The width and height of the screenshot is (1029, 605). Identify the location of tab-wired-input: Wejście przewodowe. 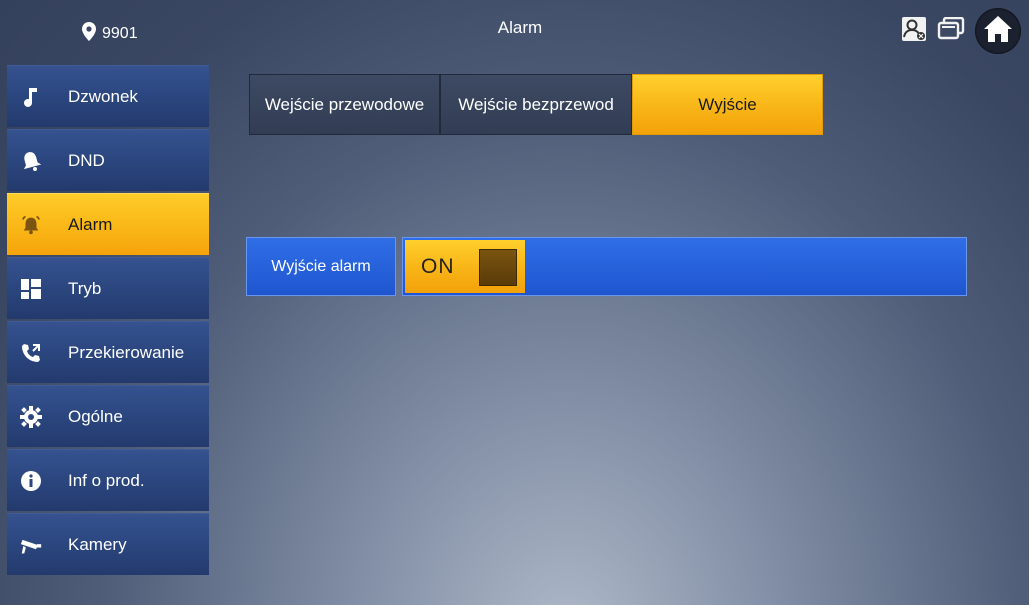
(344, 104).